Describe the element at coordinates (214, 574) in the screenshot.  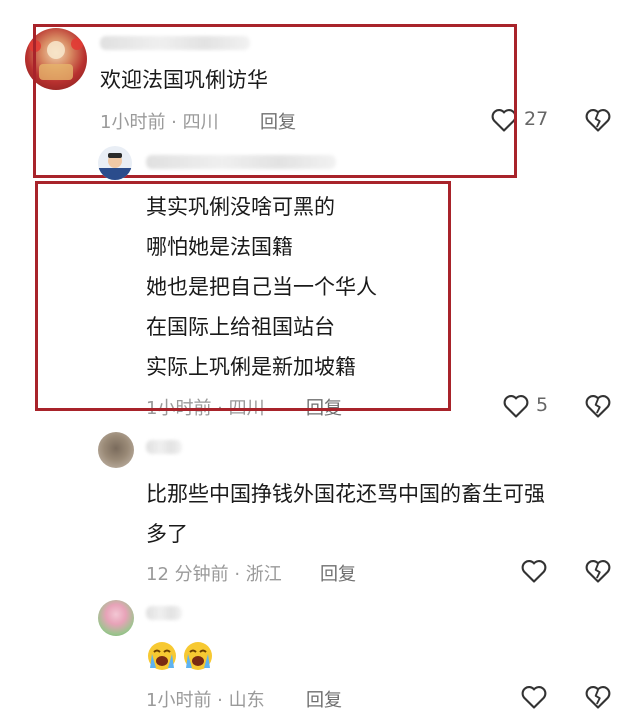
I see `comment-meta: 12 分钟前 · 浙江` at that location.